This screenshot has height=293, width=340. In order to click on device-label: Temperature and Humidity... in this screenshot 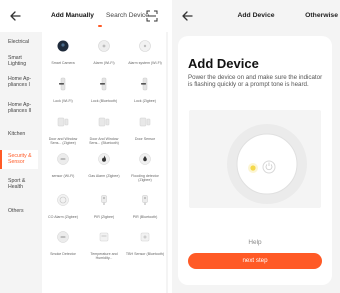, I will do `click(104, 256)`.